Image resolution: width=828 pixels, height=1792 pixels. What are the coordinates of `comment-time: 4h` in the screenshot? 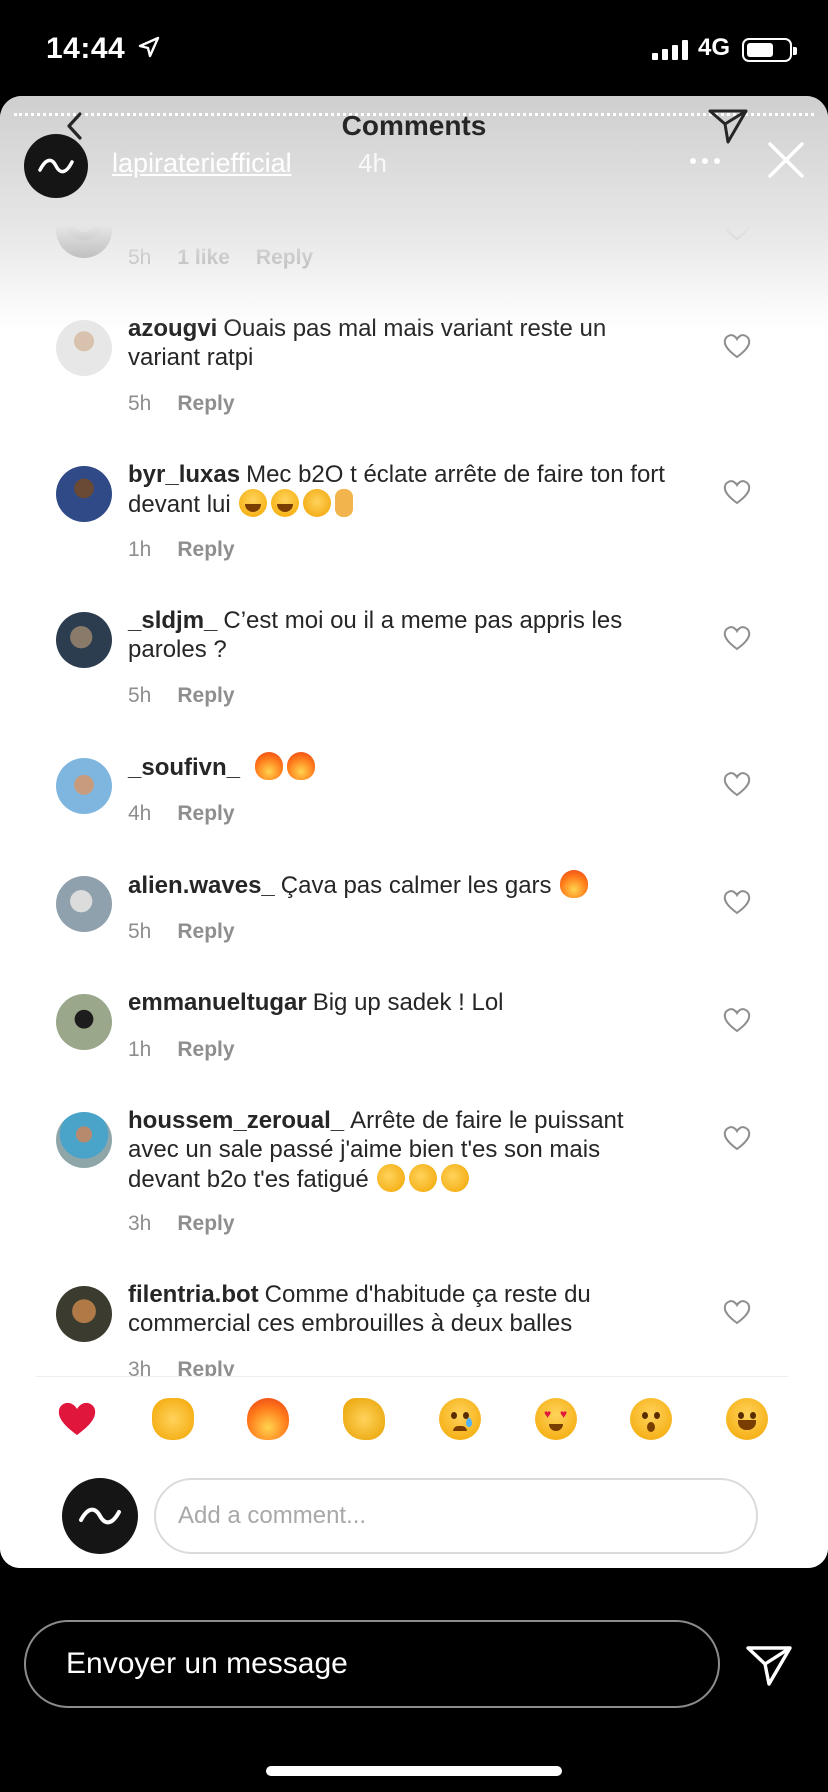 It's located at (140, 813).